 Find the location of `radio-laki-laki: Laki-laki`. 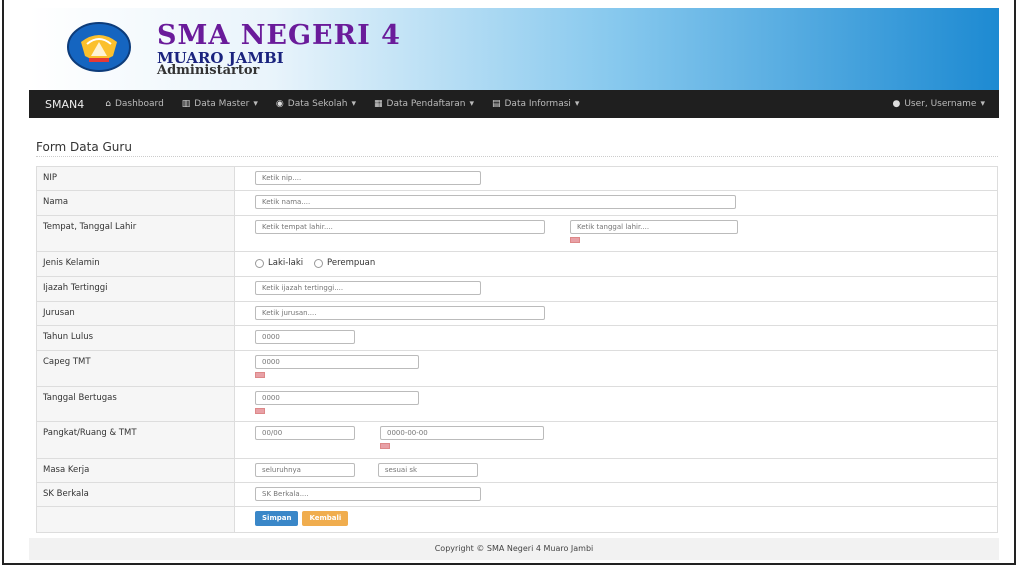

radio-laki-laki: Laki-laki is located at coordinates (279, 263).